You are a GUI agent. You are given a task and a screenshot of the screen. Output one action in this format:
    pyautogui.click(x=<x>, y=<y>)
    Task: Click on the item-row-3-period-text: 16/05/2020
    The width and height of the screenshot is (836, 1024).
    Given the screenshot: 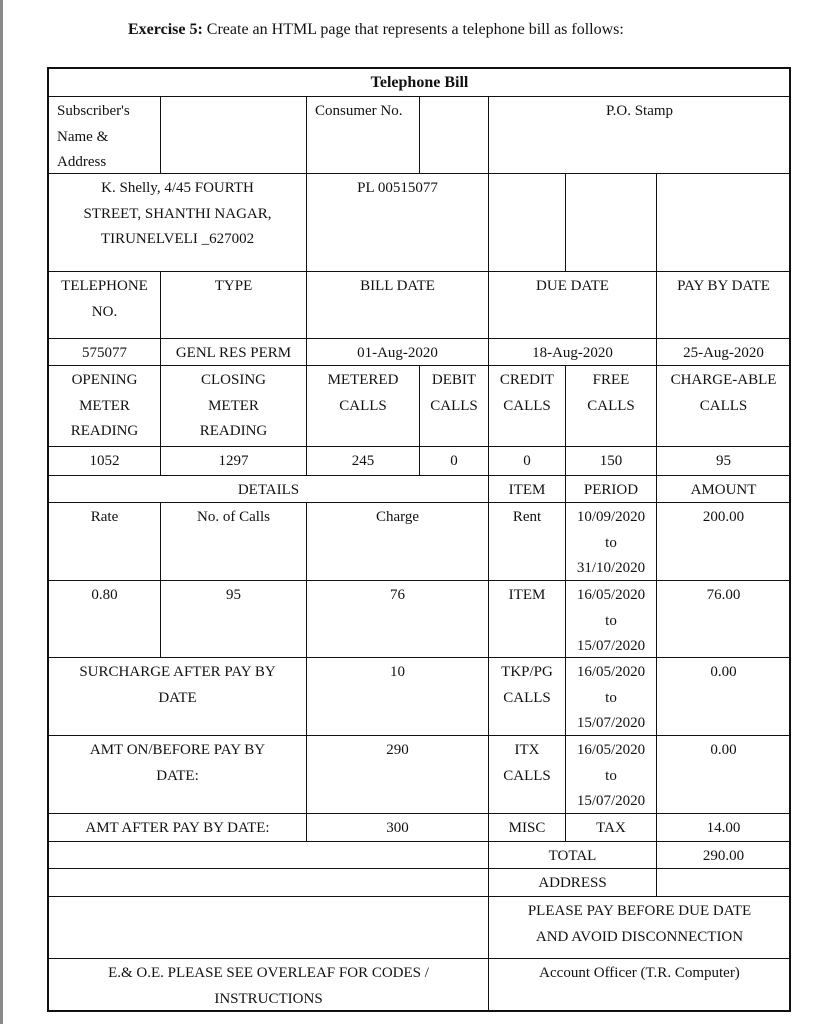 What is the action you would take?
    pyautogui.click(x=611, y=750)
    